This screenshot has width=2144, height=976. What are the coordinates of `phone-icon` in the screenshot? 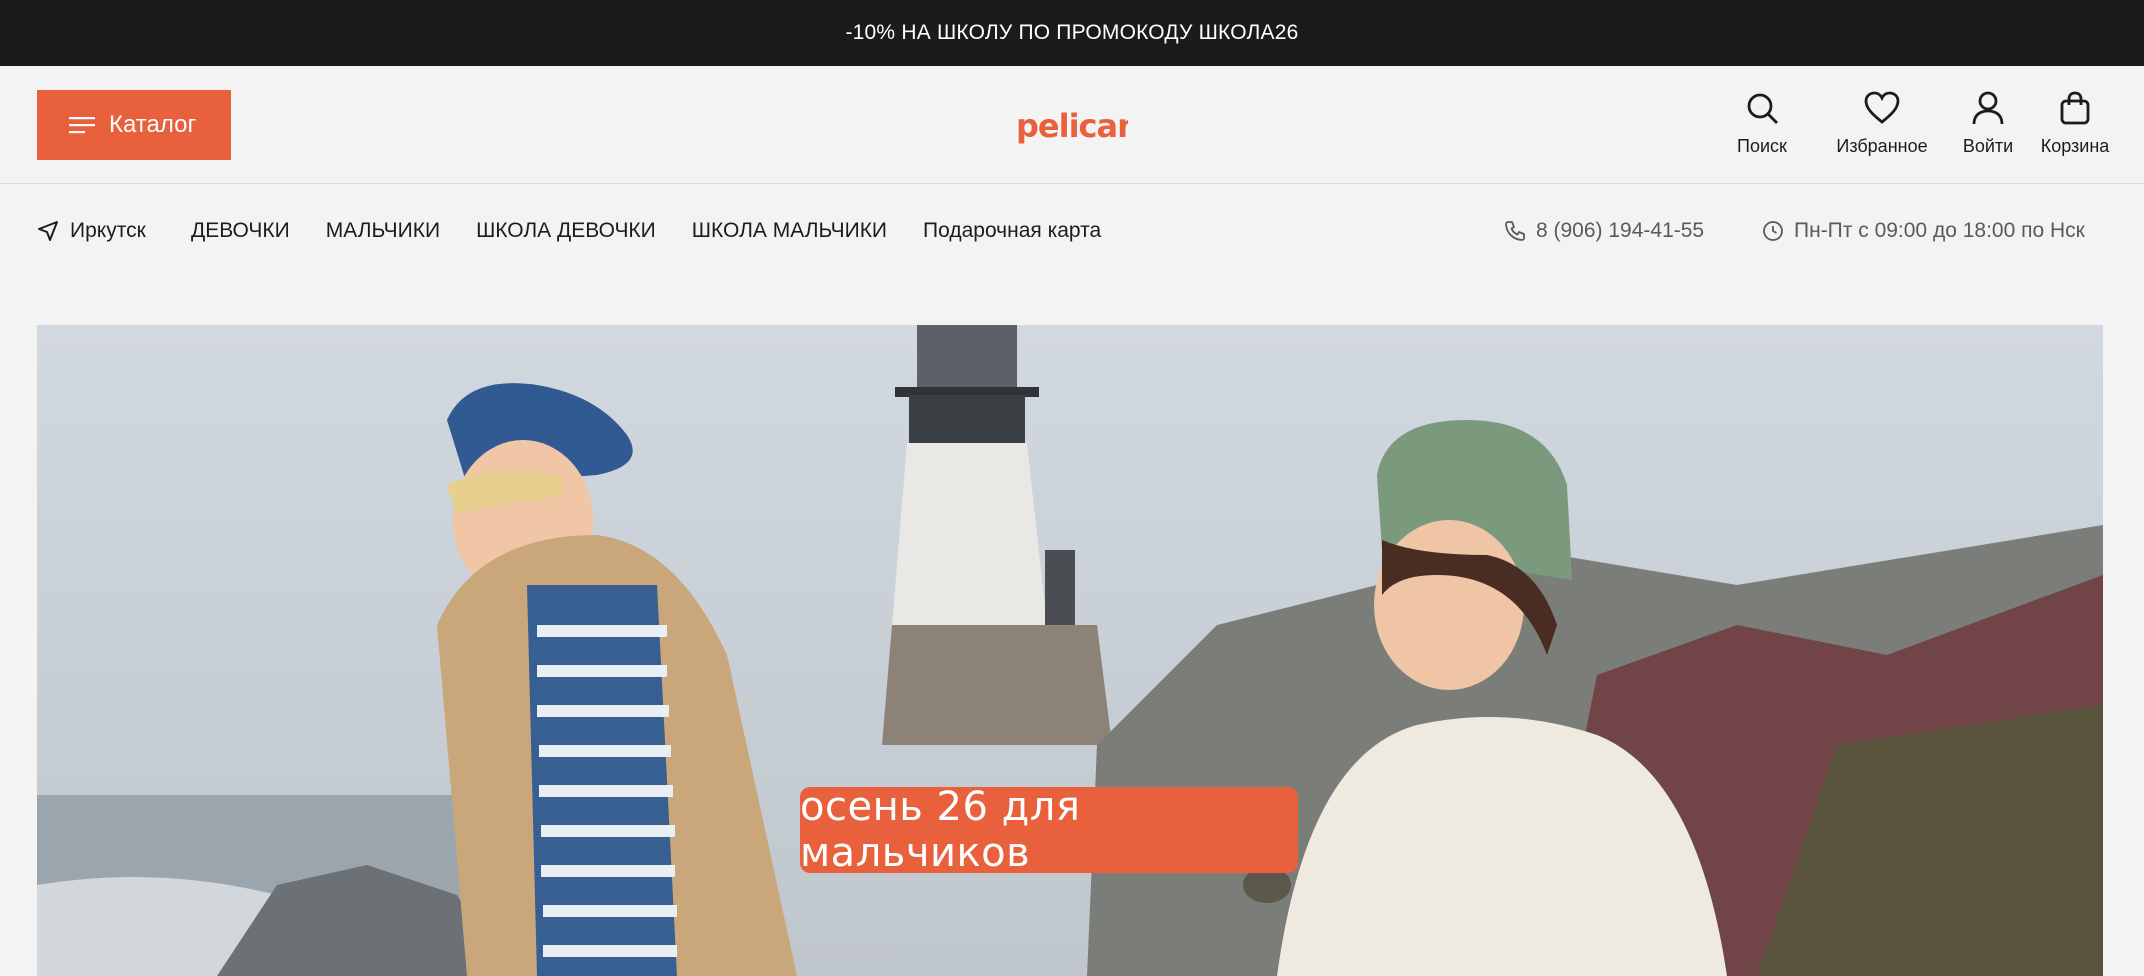 It's located at (1515, 231).